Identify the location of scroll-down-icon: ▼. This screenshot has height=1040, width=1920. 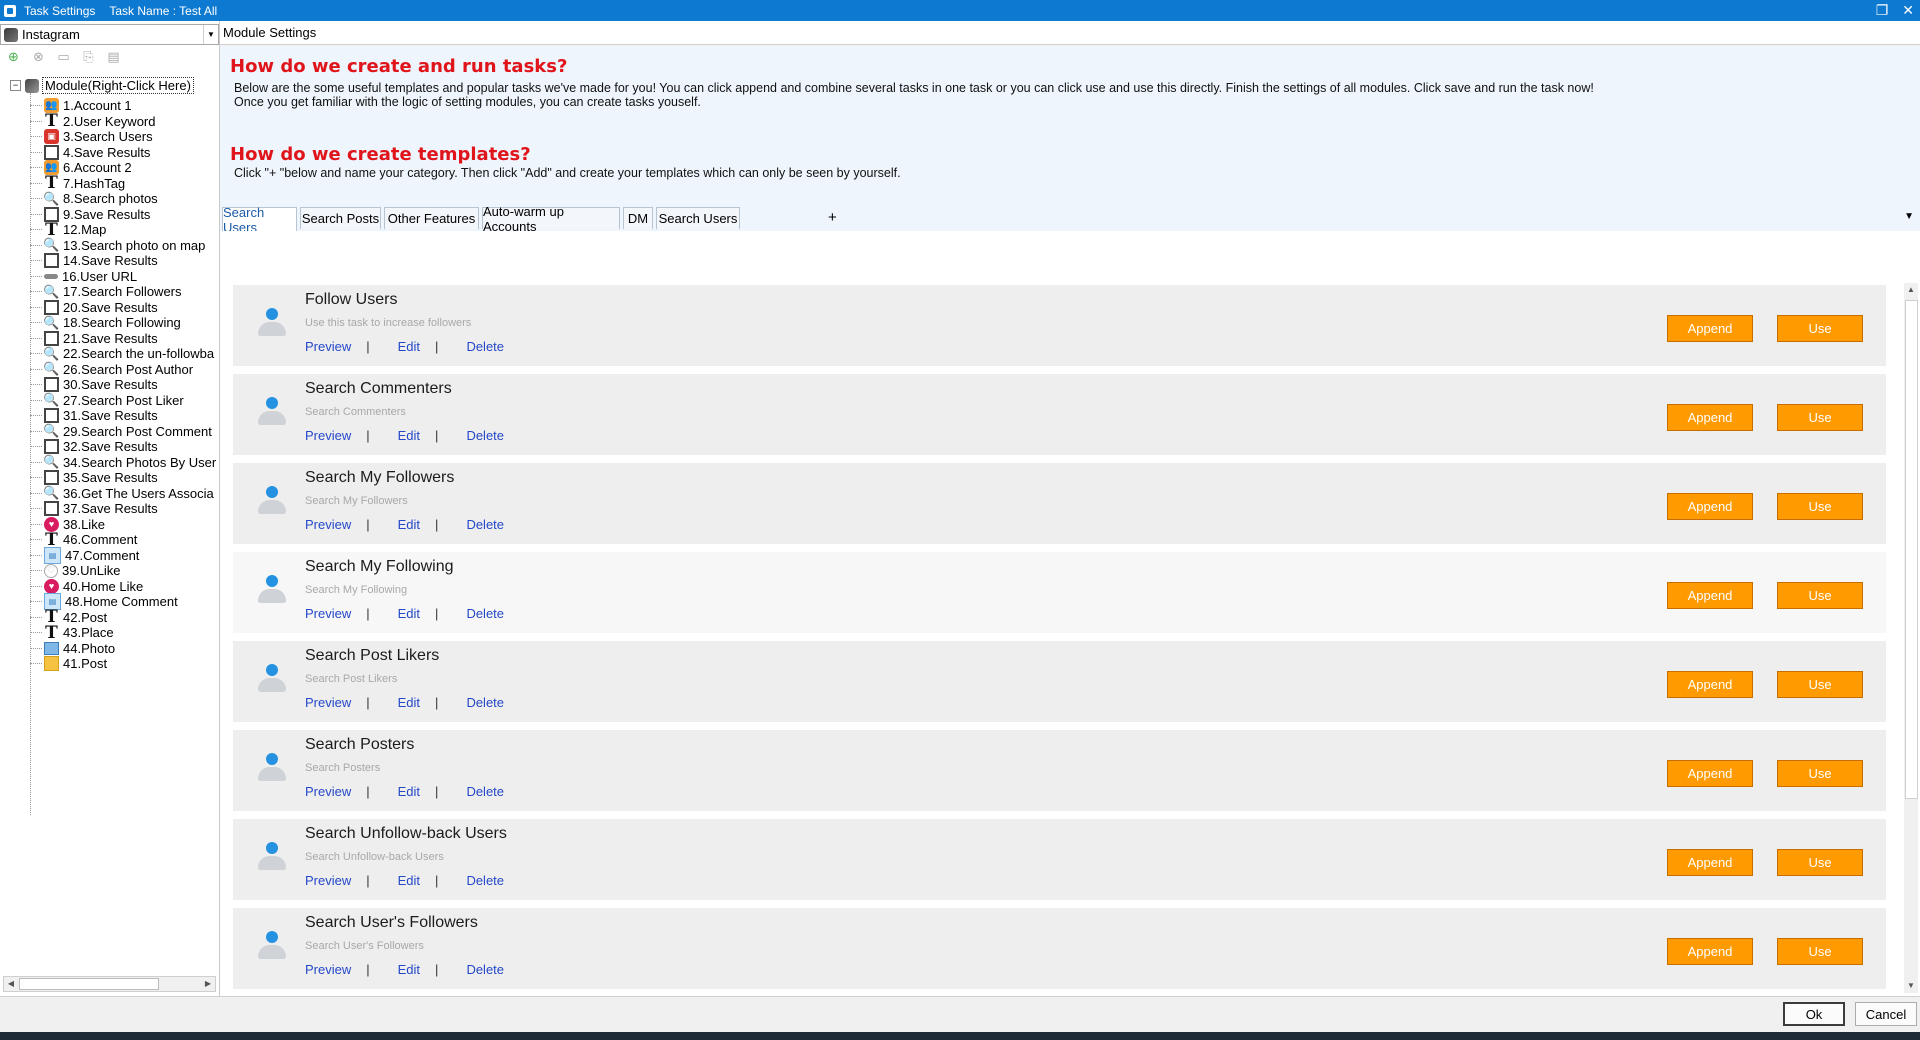
(1911, 986).